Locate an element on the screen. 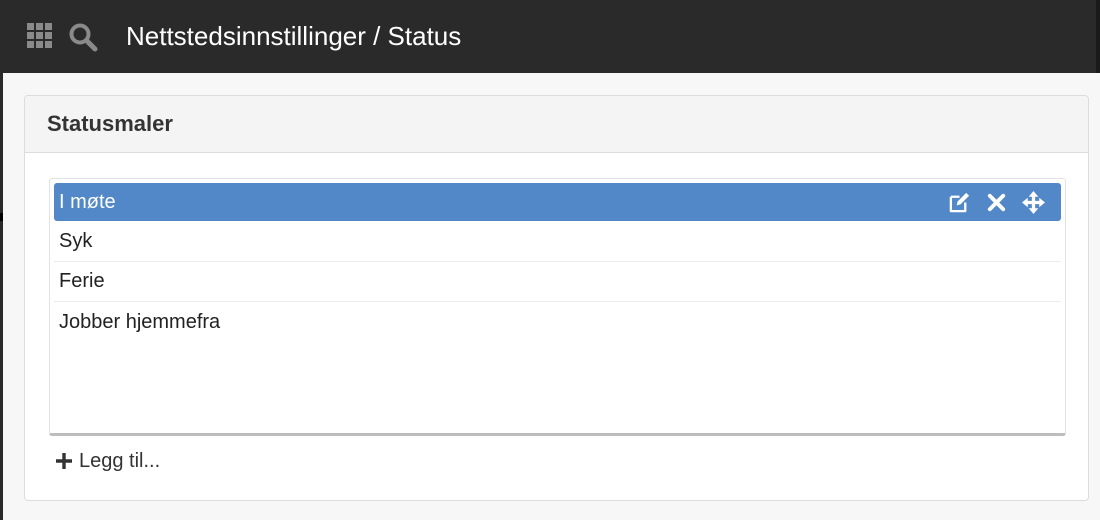 This screenshot has height=520, width=1100. close-icon is located at coordinates (996, 202).